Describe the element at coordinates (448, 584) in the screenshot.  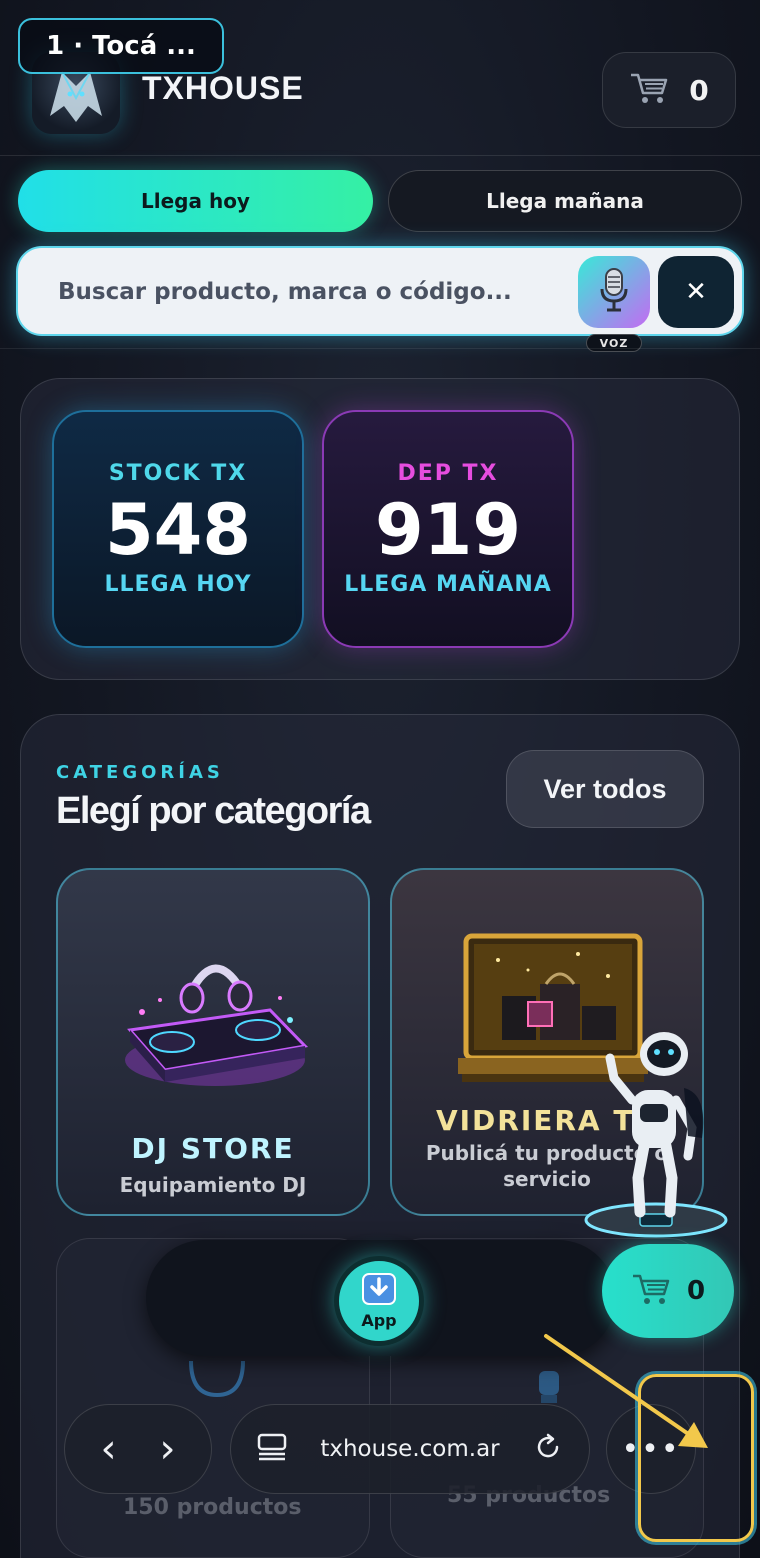
I see `dep-tx-sub: LLEGA MAÑANA` at that location.